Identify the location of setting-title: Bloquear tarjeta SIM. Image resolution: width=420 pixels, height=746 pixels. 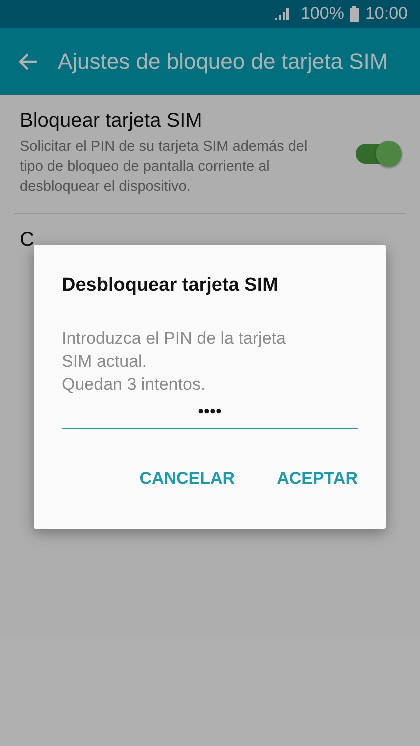
(181, 121).